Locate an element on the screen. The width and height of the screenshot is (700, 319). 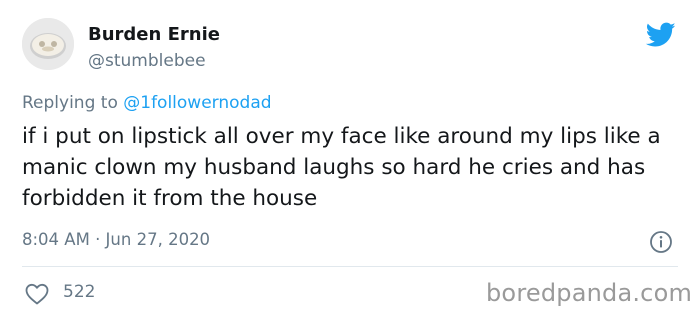
author-handle: @stumblebee is located at coordinates (147, 61).